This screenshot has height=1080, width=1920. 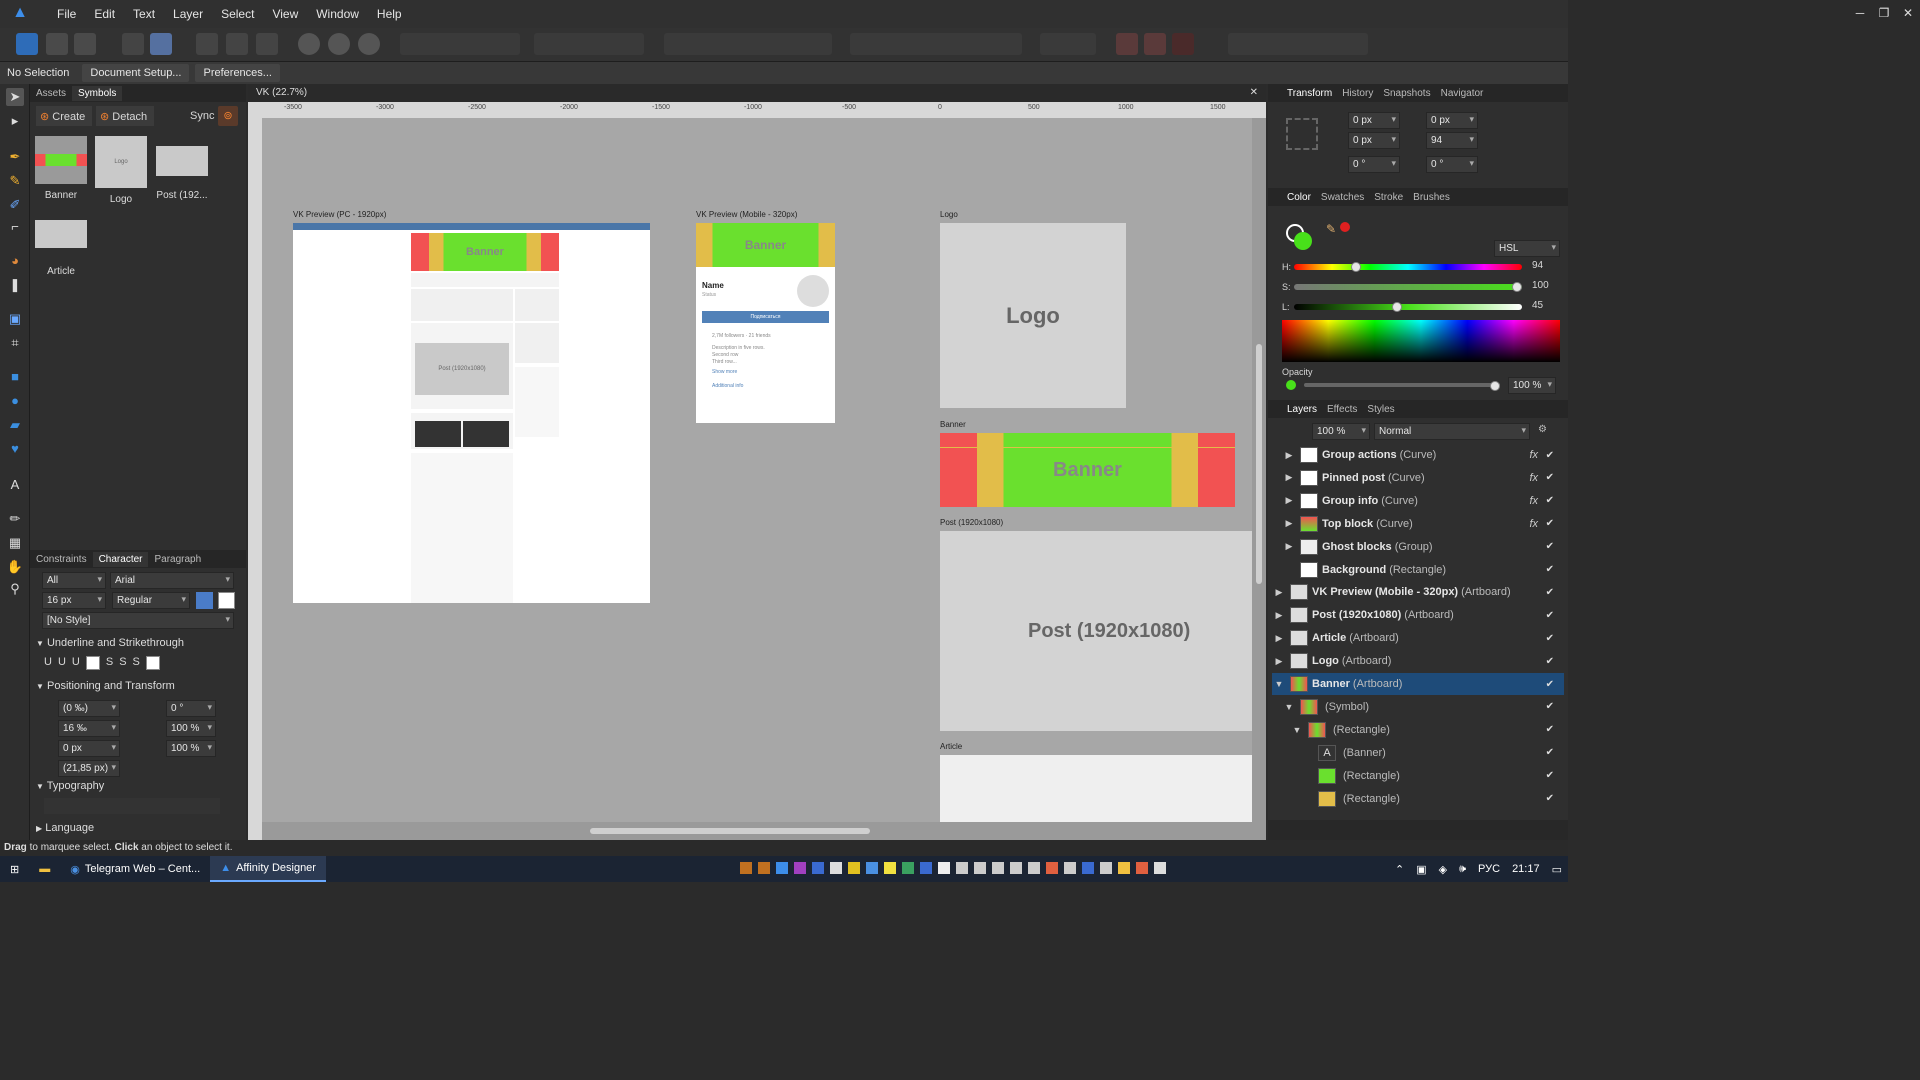 What do you see at coordinates (1355, 267) in the screenshot?
I see `hue-knob` at bounding box center [1355, 267].